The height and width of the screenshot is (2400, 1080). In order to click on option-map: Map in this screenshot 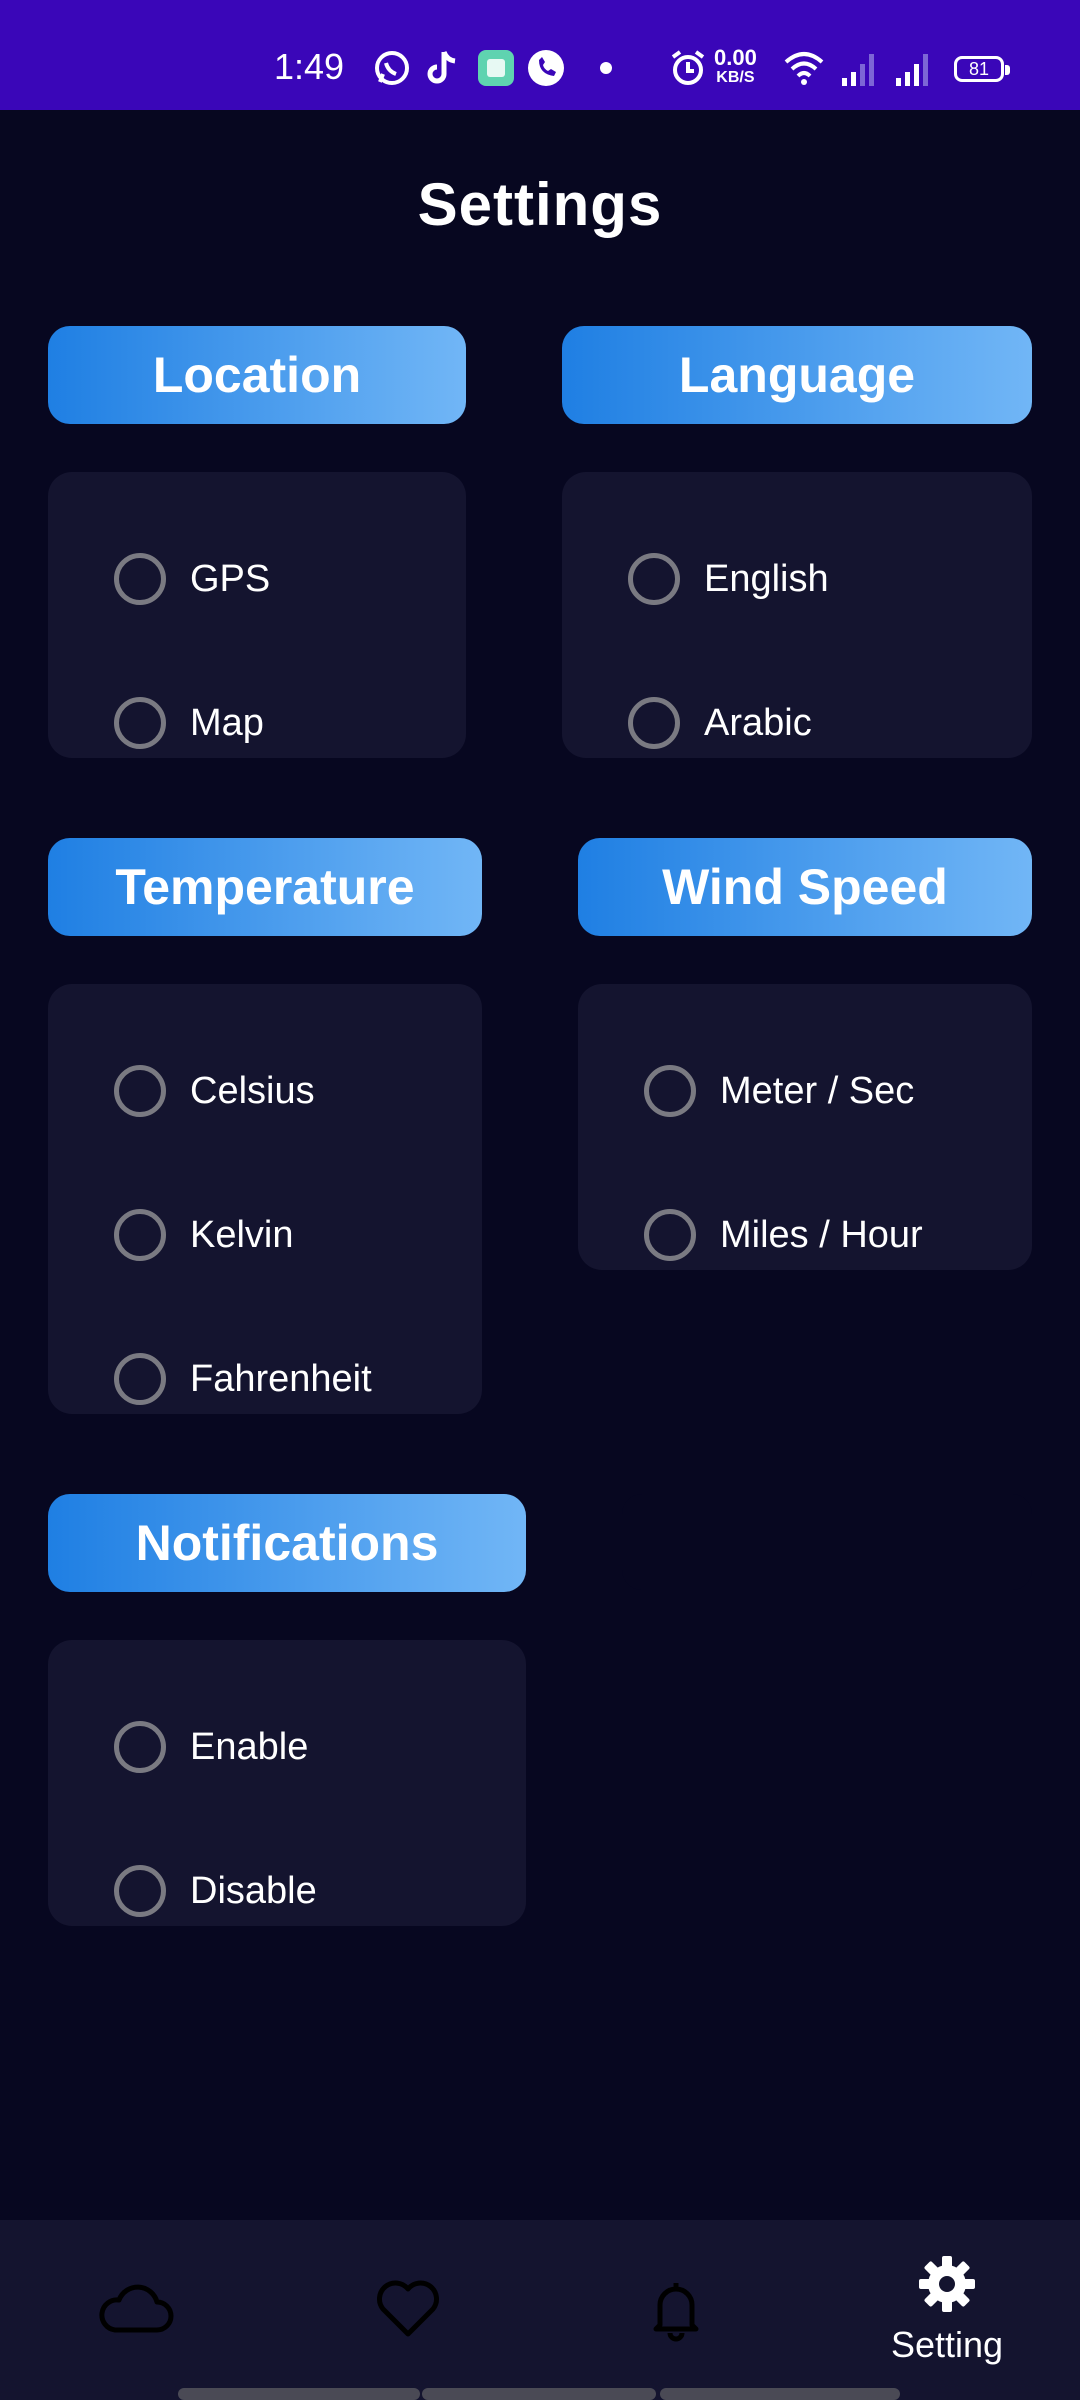, I will do `click(156, 723)`.